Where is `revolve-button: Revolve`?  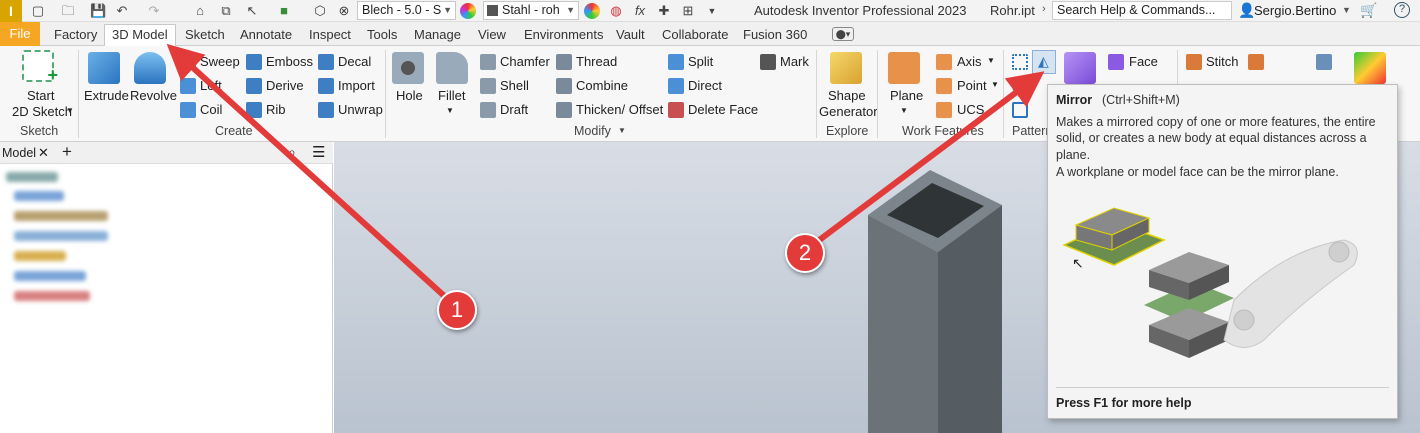 revolve-button: Revolve is located at coordinates (153, 95).